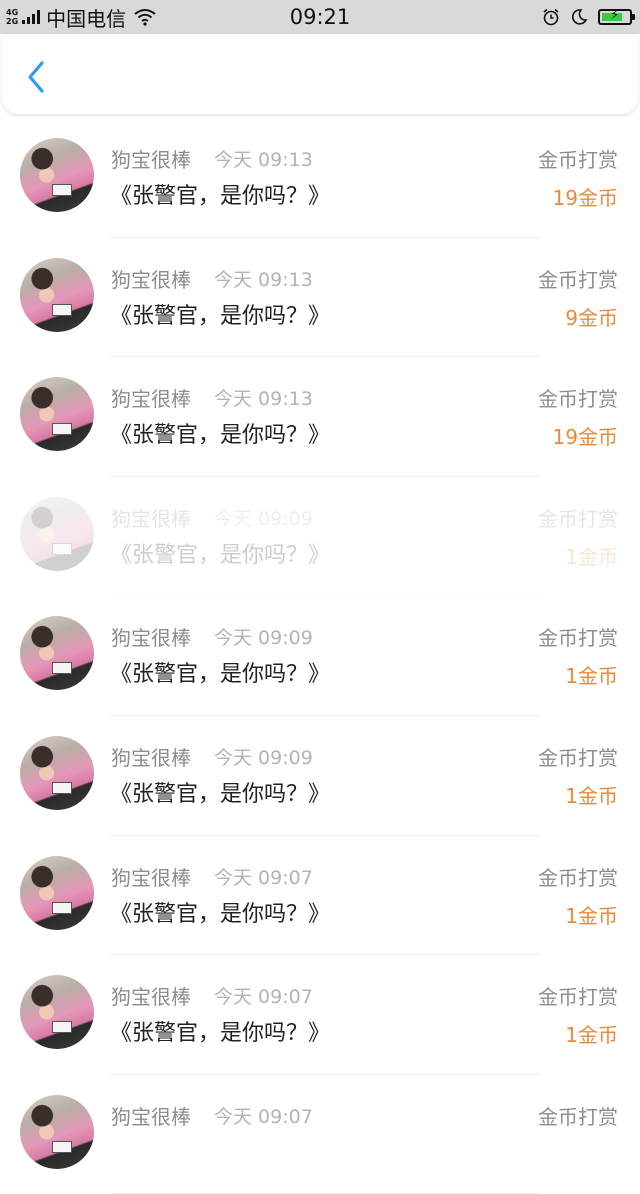 The image size is (640, 1194). Describe the element at coordinates (320, 298) in the screenshot. I see `list-item: 狗宝很棒 今天 09:13 《张警官，是你吗？》 金币打赏 9金币` at that location.